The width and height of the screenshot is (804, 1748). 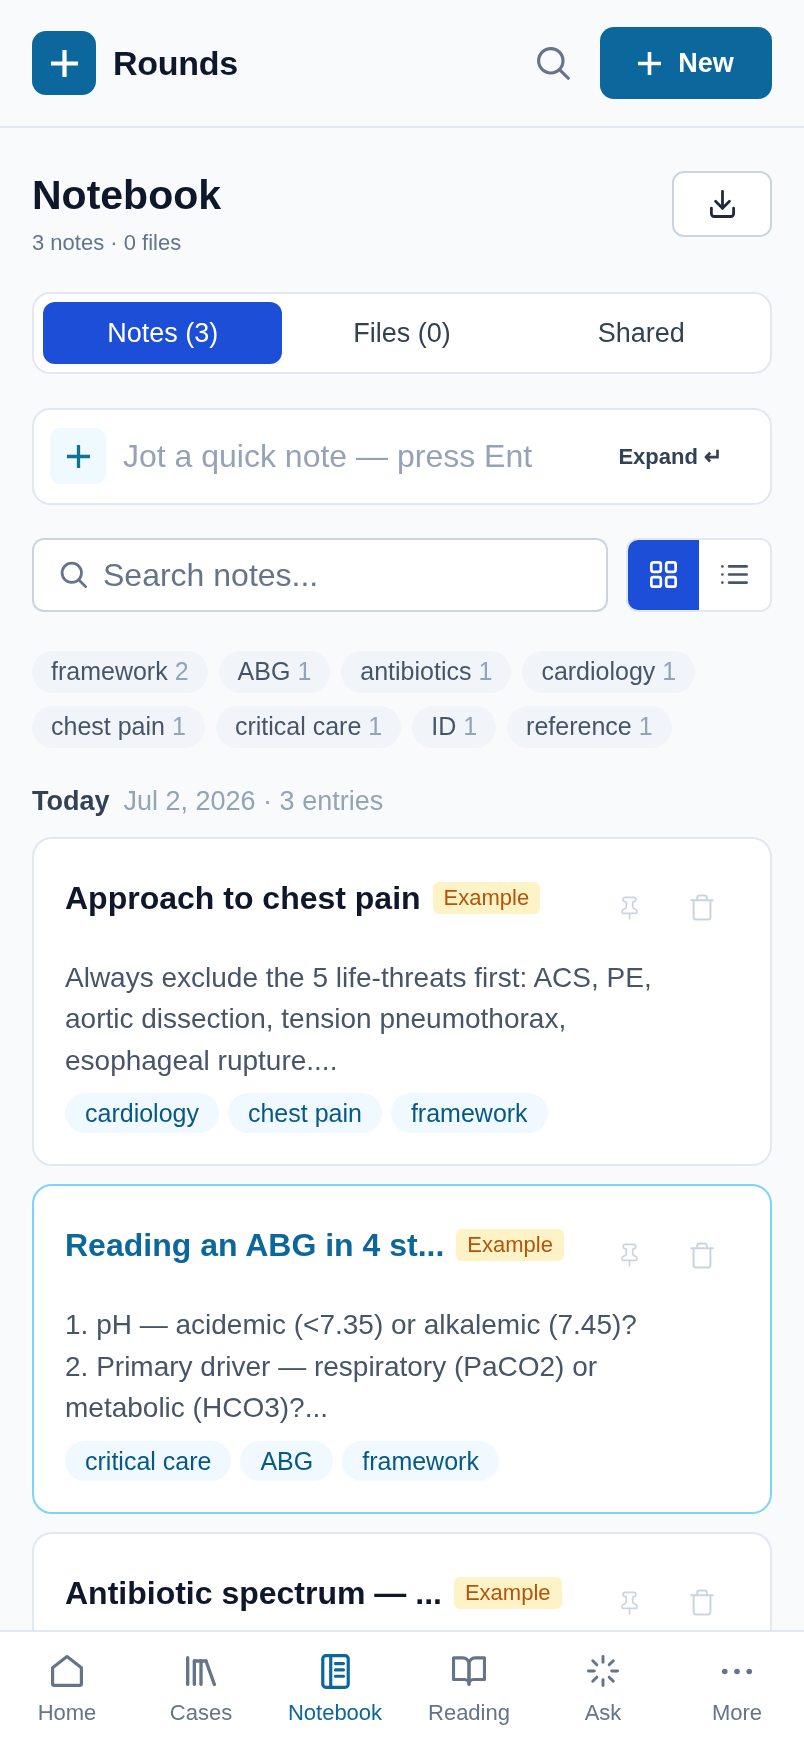 I want to click on tag-filter-chip: chest pain 1, so click(x=118, y=726).